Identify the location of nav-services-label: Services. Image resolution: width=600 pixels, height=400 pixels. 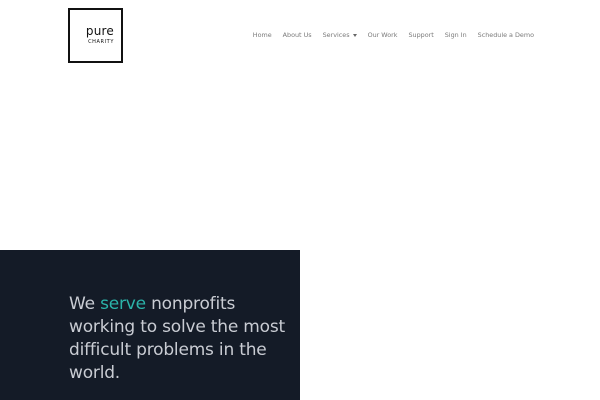
(336, 35).